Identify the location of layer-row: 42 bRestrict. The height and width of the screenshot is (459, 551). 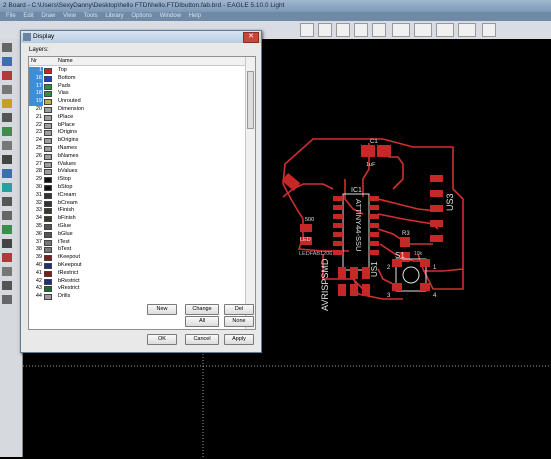
(137, 282).